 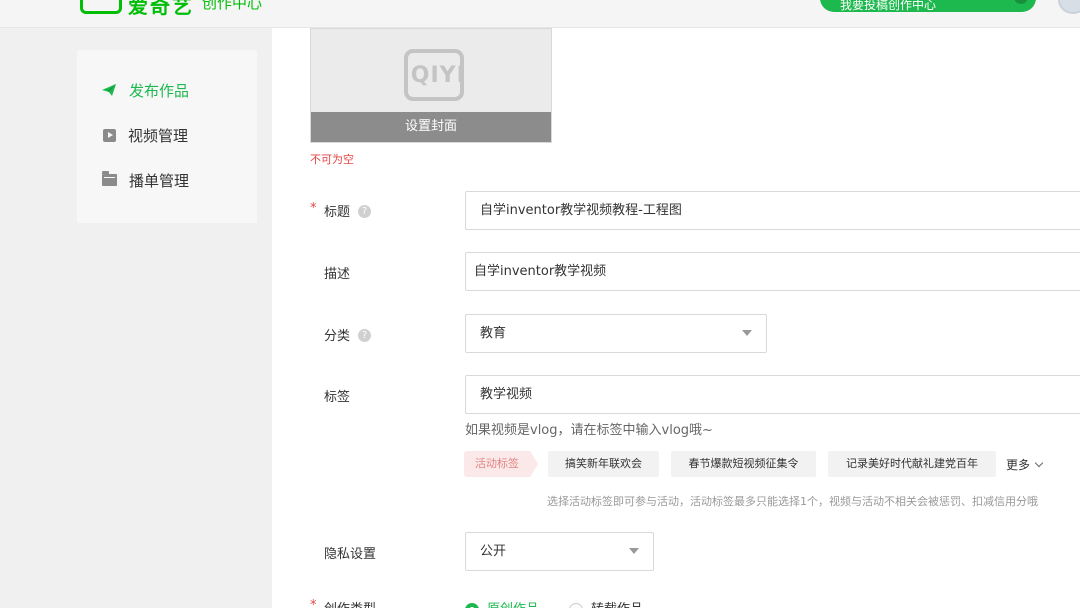 What do you see at coordinates (1069, 7) in the screenshot?
I see `avatar` at bounding box center [1069, 7].